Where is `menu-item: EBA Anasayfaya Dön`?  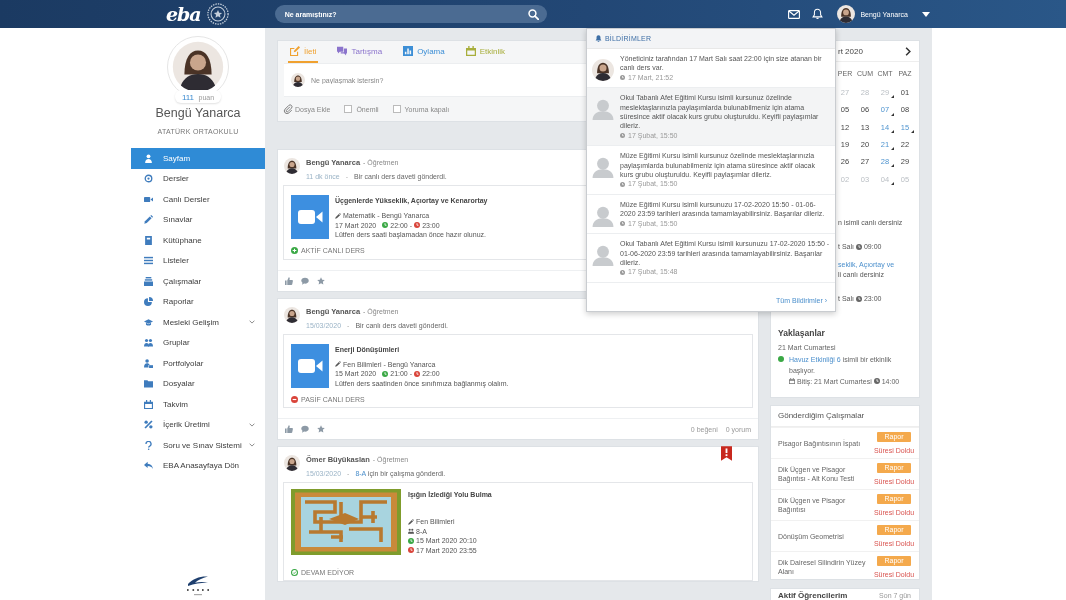 menu-item: EBA Anasayfaya Dön is located at coordinates (198, 465).